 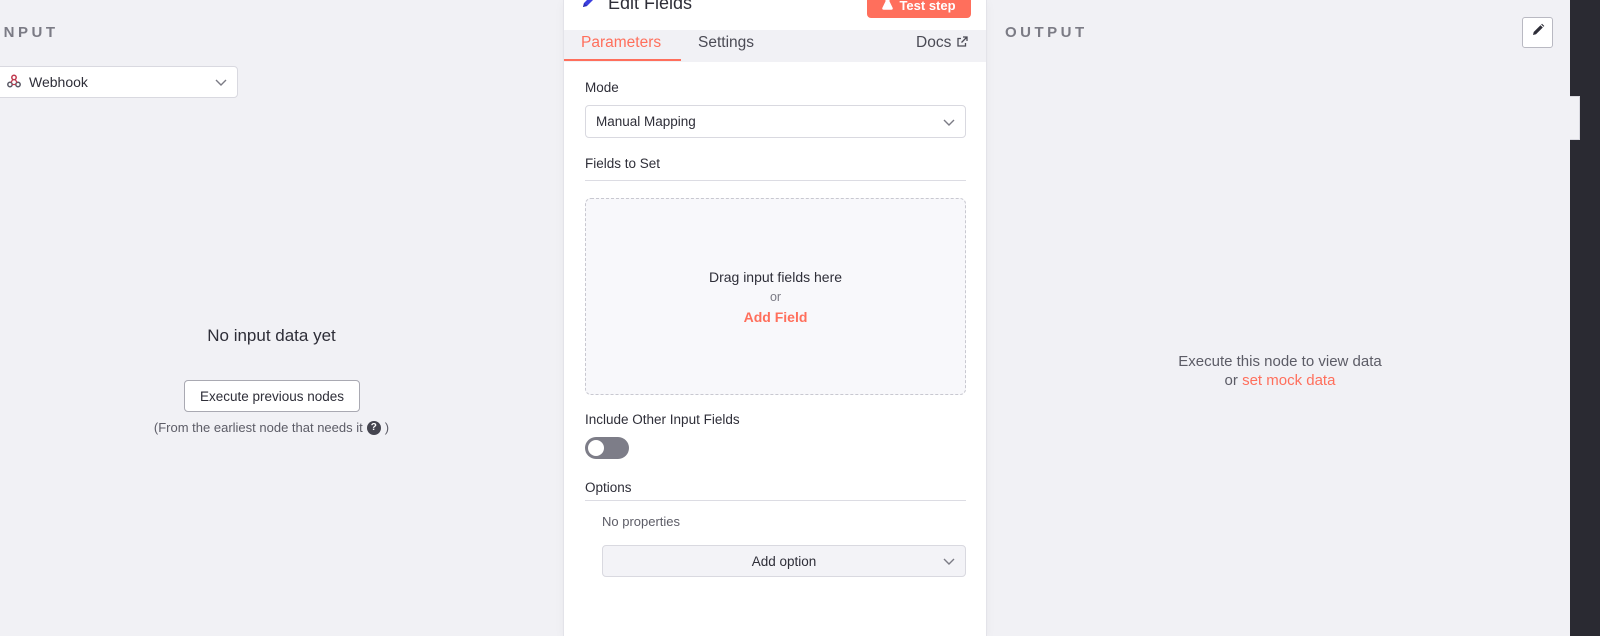 I want to click on tab-parameters: Parameters, so click(x=621, y=43).